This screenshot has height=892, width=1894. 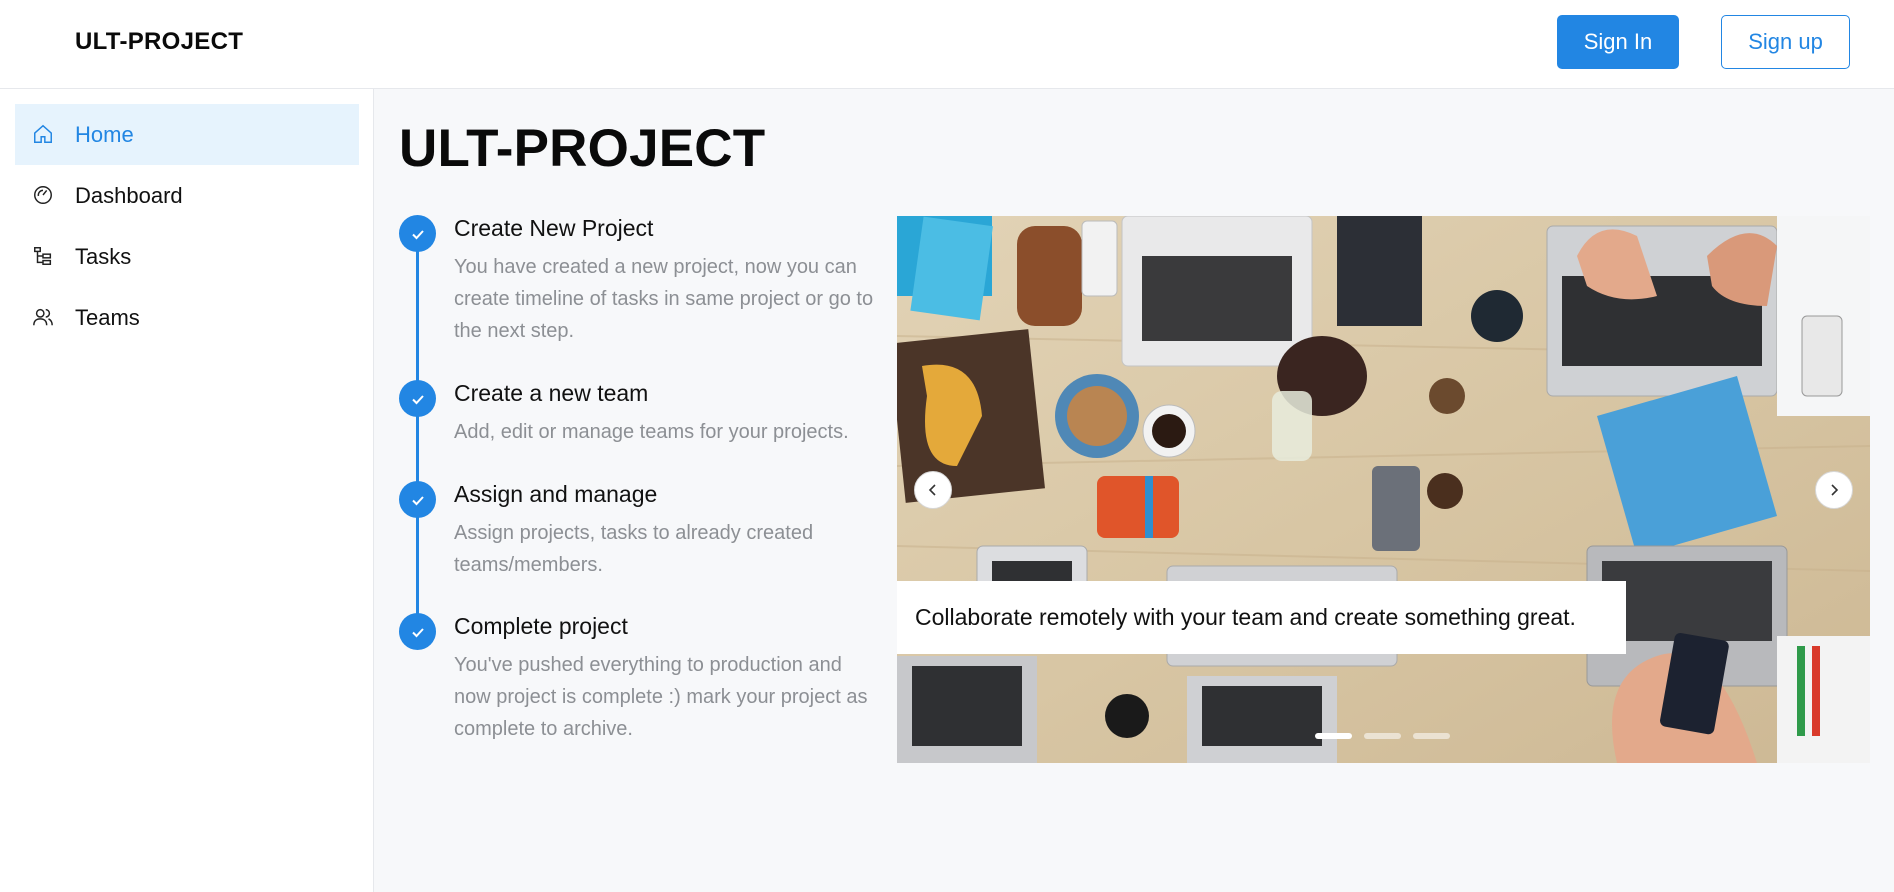 I want to click on step-title: Assign and manage, so click(x=556, y=494).